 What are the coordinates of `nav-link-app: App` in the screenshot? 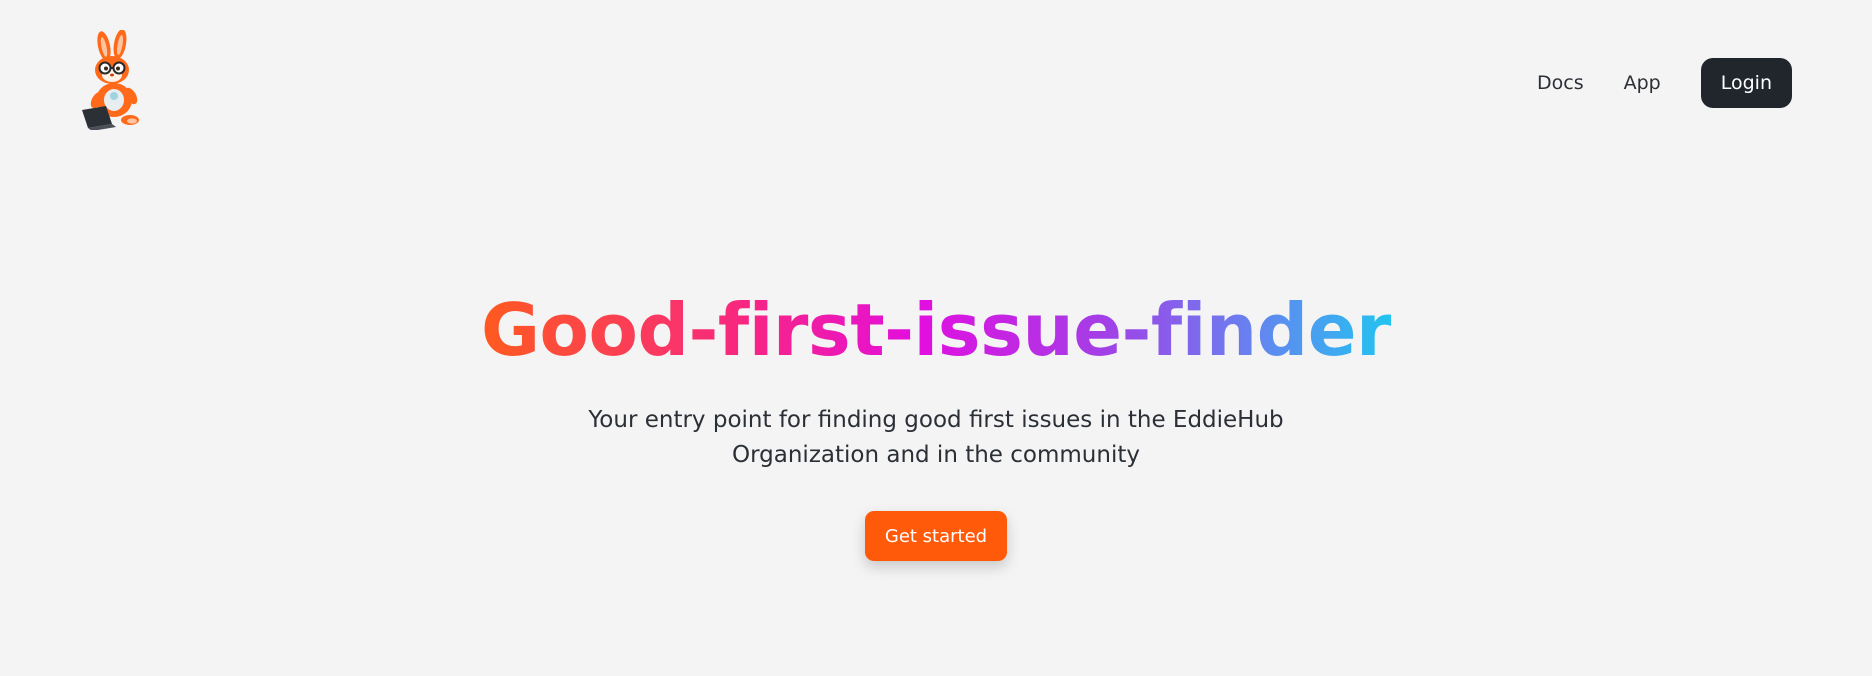 It's located at (1642, 83).